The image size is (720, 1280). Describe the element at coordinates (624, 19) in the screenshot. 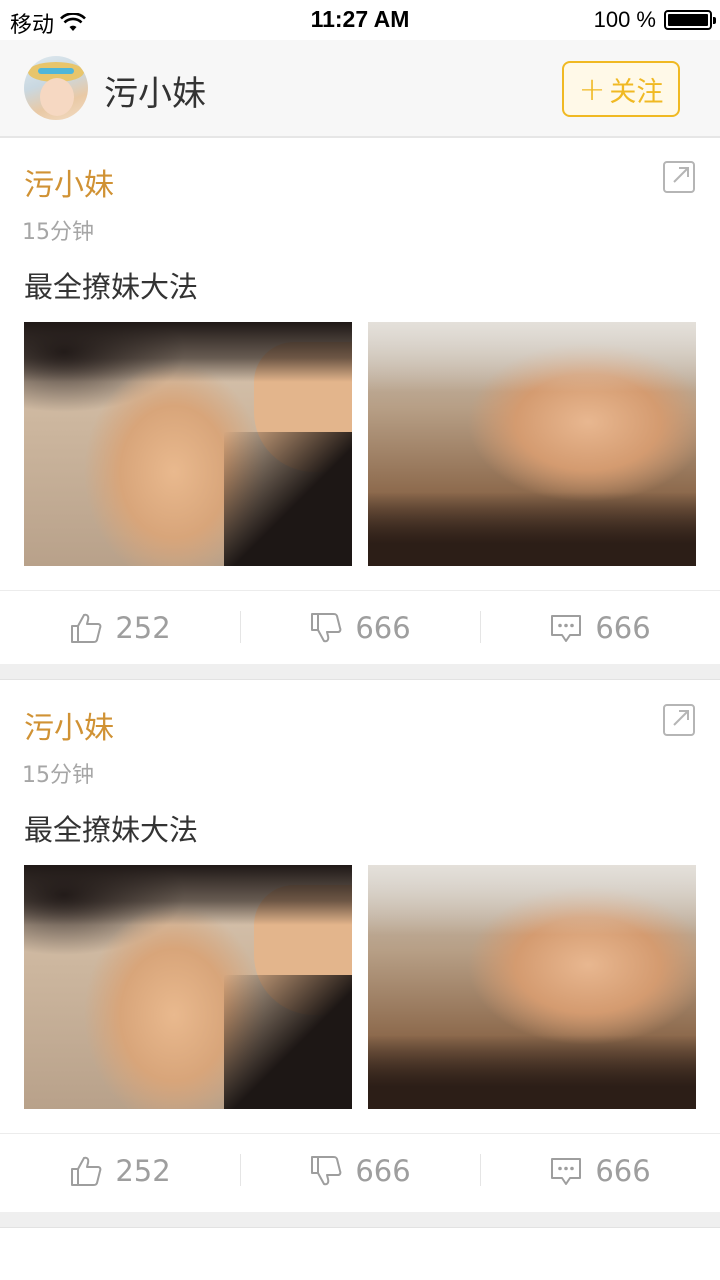

I see `battery-percent: 100 %` at that location.